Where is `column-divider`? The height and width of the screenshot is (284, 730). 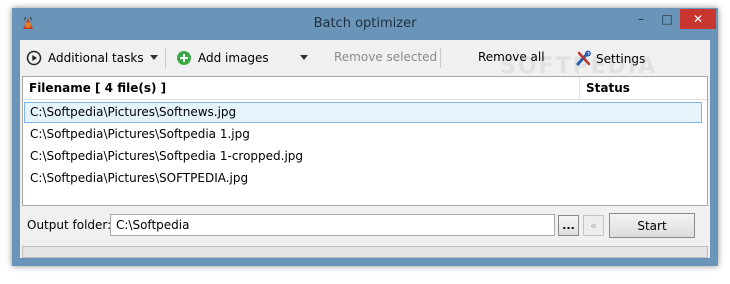 column-divider is located at coordinates (579, 88).